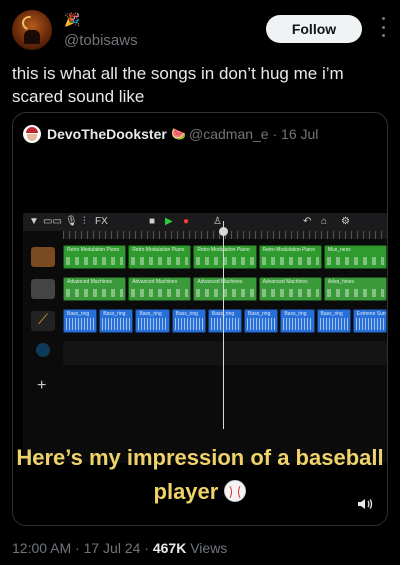 This screenshot has height=565, width=400. Describe the element at coordinates (169, 221) in the screenshot. I see `play-icon: ▶` at that location.